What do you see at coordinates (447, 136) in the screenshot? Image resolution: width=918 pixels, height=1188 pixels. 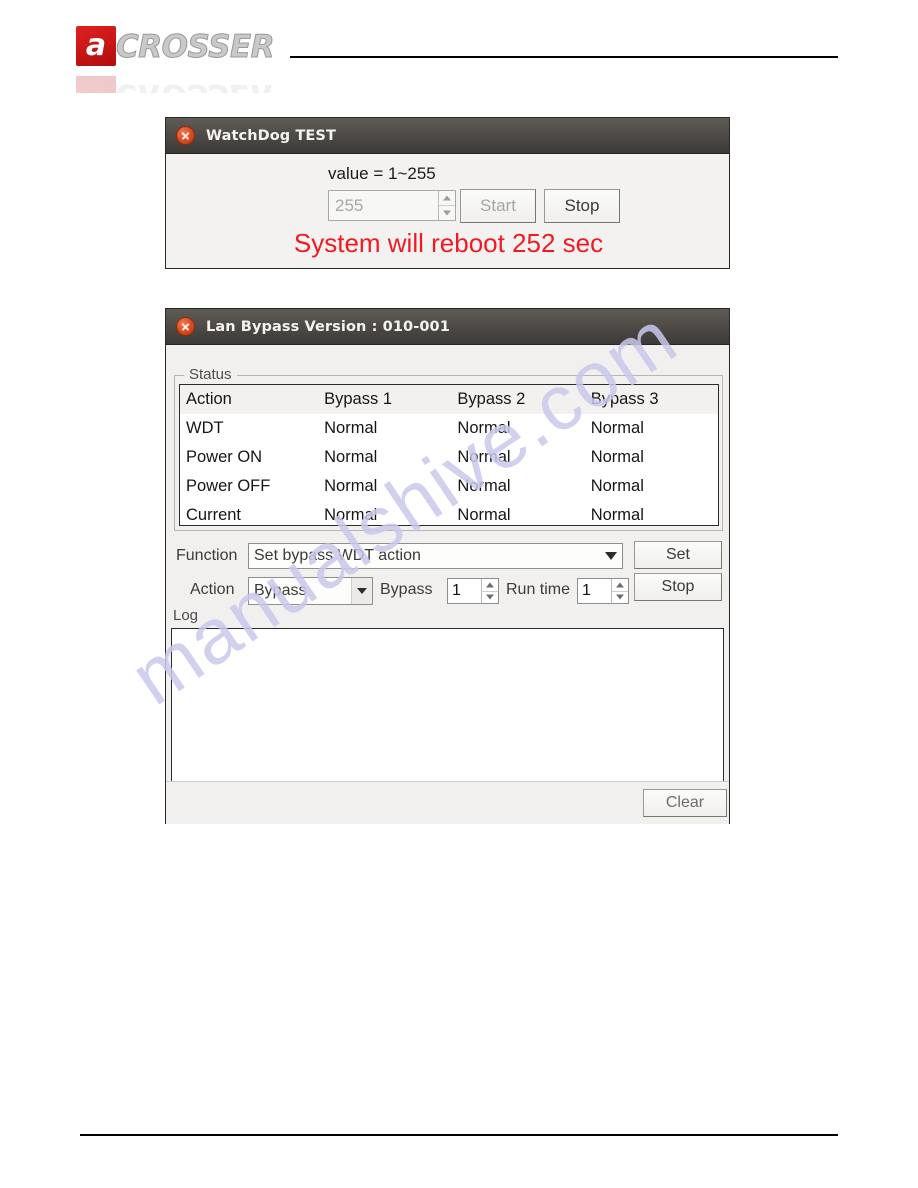 I see `watchdog-titlebar: WatchDog TEST` at bounding box center [447, 136].